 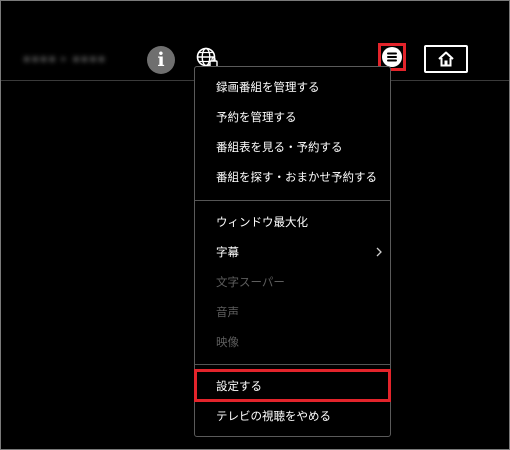 I want to click on menu-item-search-programs: 番組を探す・おまかせ予約する, so click(x=292, y=177).